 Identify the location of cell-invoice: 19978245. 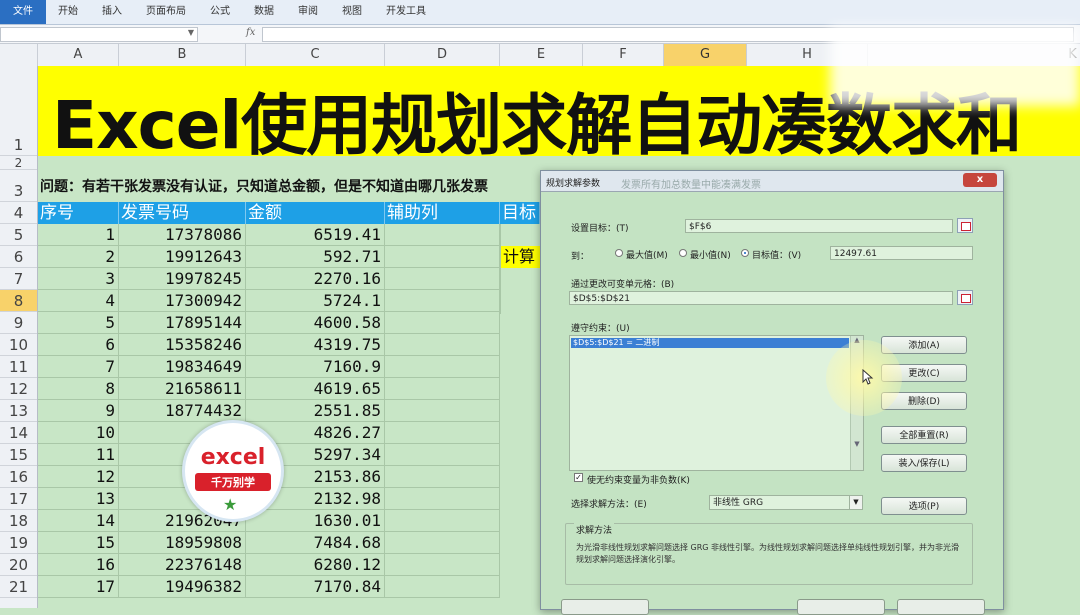
(182, 279).